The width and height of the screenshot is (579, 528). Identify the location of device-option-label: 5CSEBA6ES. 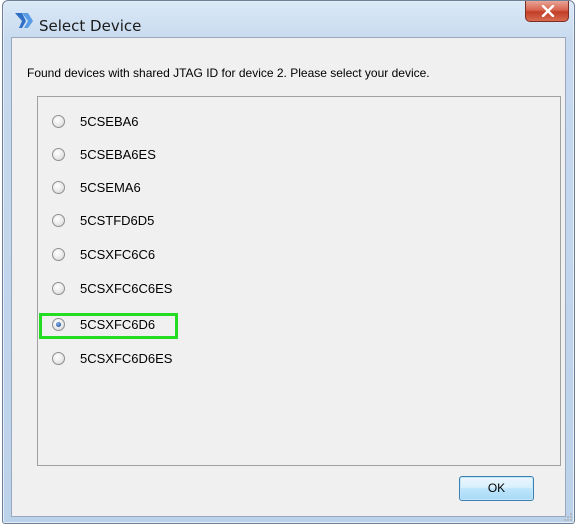
(118, 154).